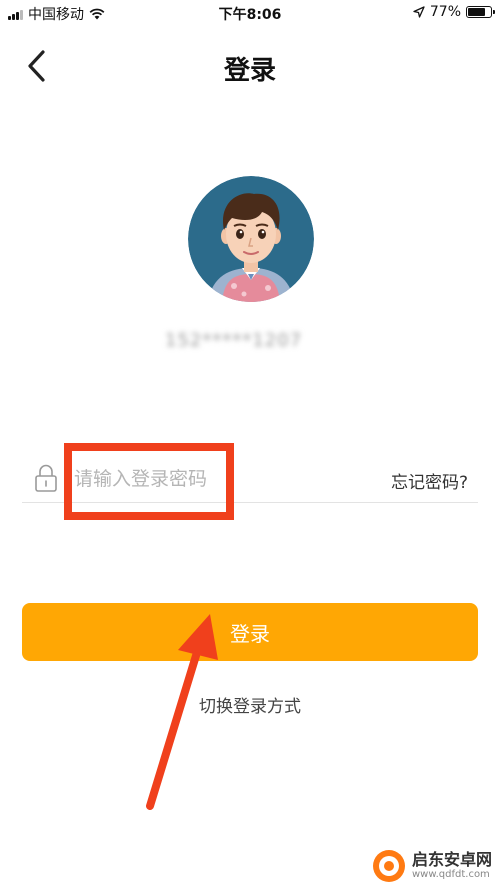  What do you see at coordinates (250, 632) in the screenshot?
I see `login-button: 登录` at bounding box center [250, 632].